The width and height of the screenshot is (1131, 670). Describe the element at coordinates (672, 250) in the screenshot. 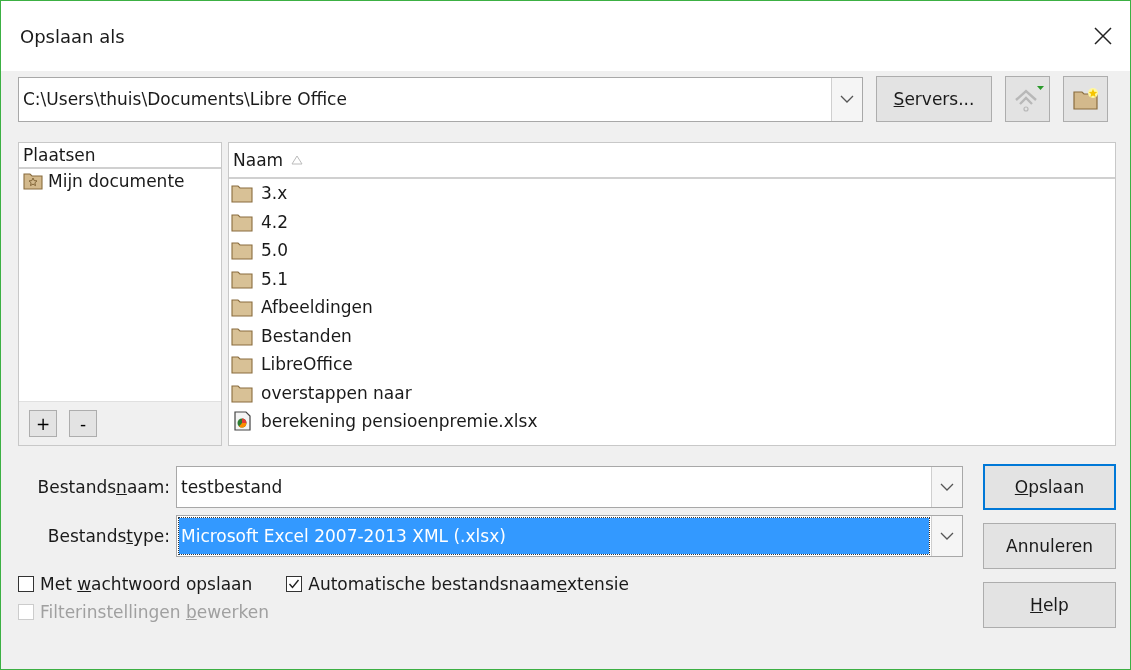

I see `file-item: 5.0` at that location.